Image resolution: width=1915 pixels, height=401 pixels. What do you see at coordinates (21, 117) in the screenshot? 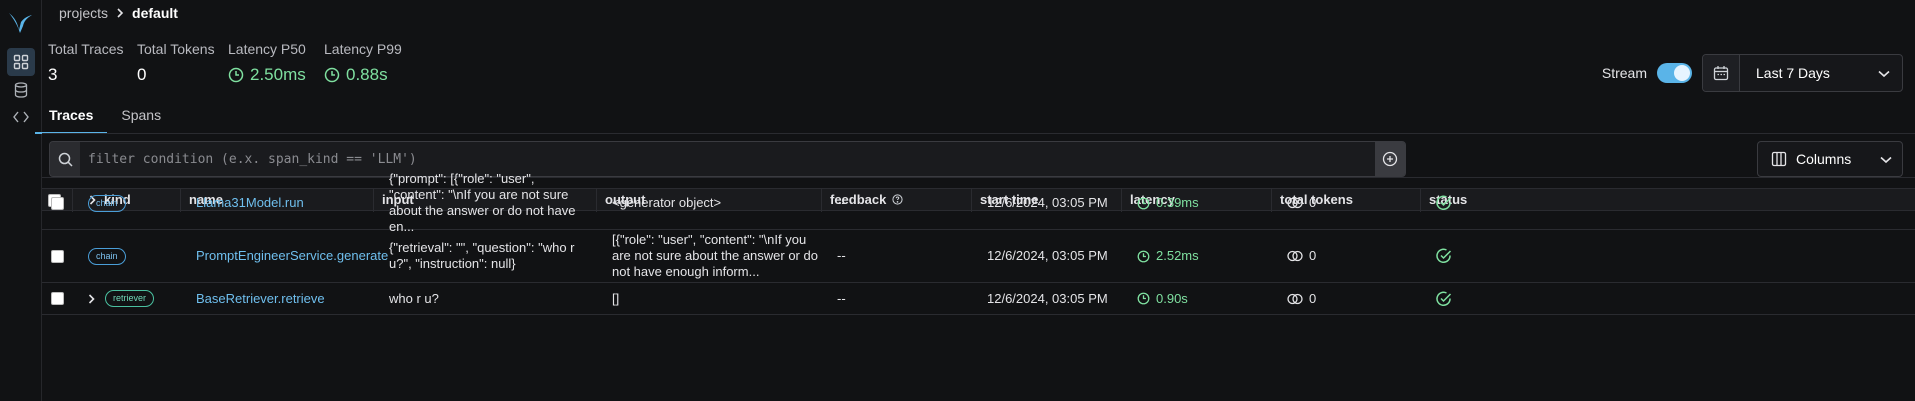
I see `code-nav-icon` at bounding box center [21, 117].